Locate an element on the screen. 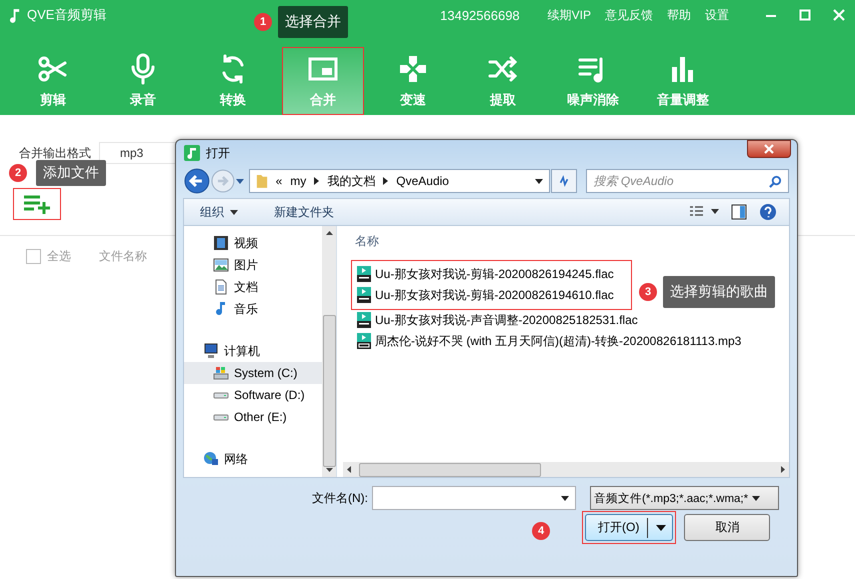  app-title: QVE音频剪辑 is located at coordinates (66, 15).